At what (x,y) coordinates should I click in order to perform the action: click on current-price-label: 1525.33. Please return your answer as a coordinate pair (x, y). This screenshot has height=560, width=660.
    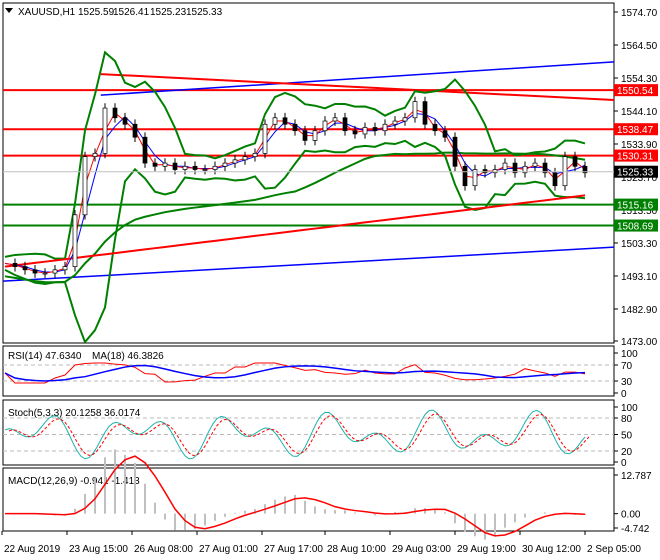
    Looking at the image, I should click on (635, 173).